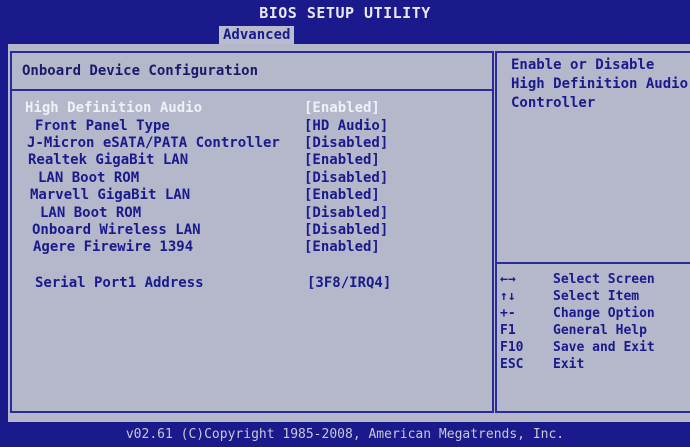 The image size is (690, 447). Describe the element at coordinates (140, 71) in the screenshot. I see `section-title: Onboard Device Configuration` at that location.